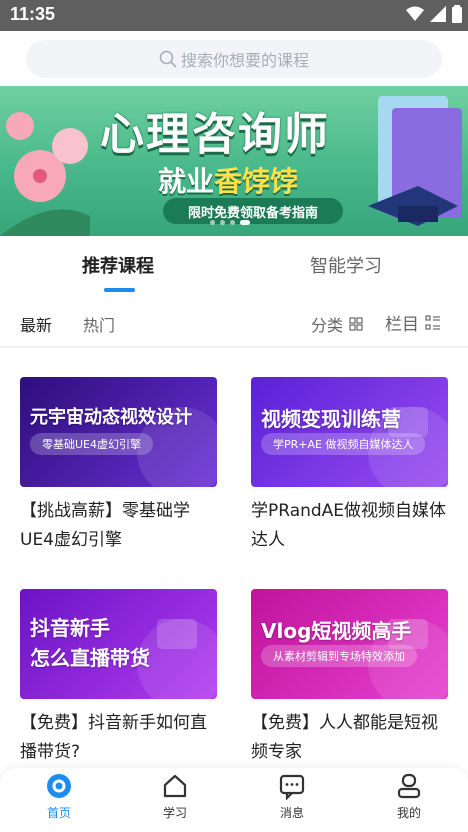 The height and width of the screenshot is (832, 468). Describe the element at coordinates (244, 60) in the screenshot. I see `search-placeholder: 搜索你想要的课程` at that location.